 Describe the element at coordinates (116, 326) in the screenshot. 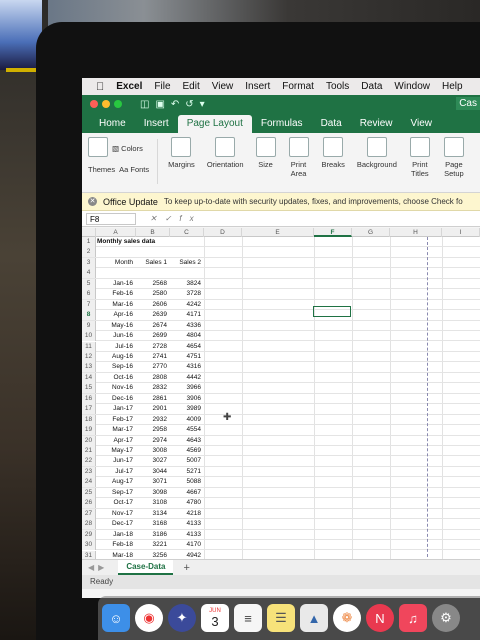

I see `month-cell: May-16` at that location.